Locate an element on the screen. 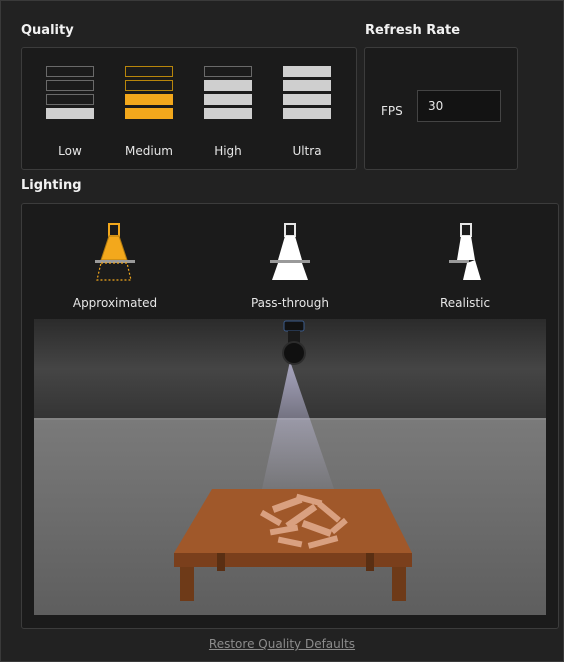 The image size is (564, 662). lighting-option-approximated: Approximated is located at coordinates (115, 266).